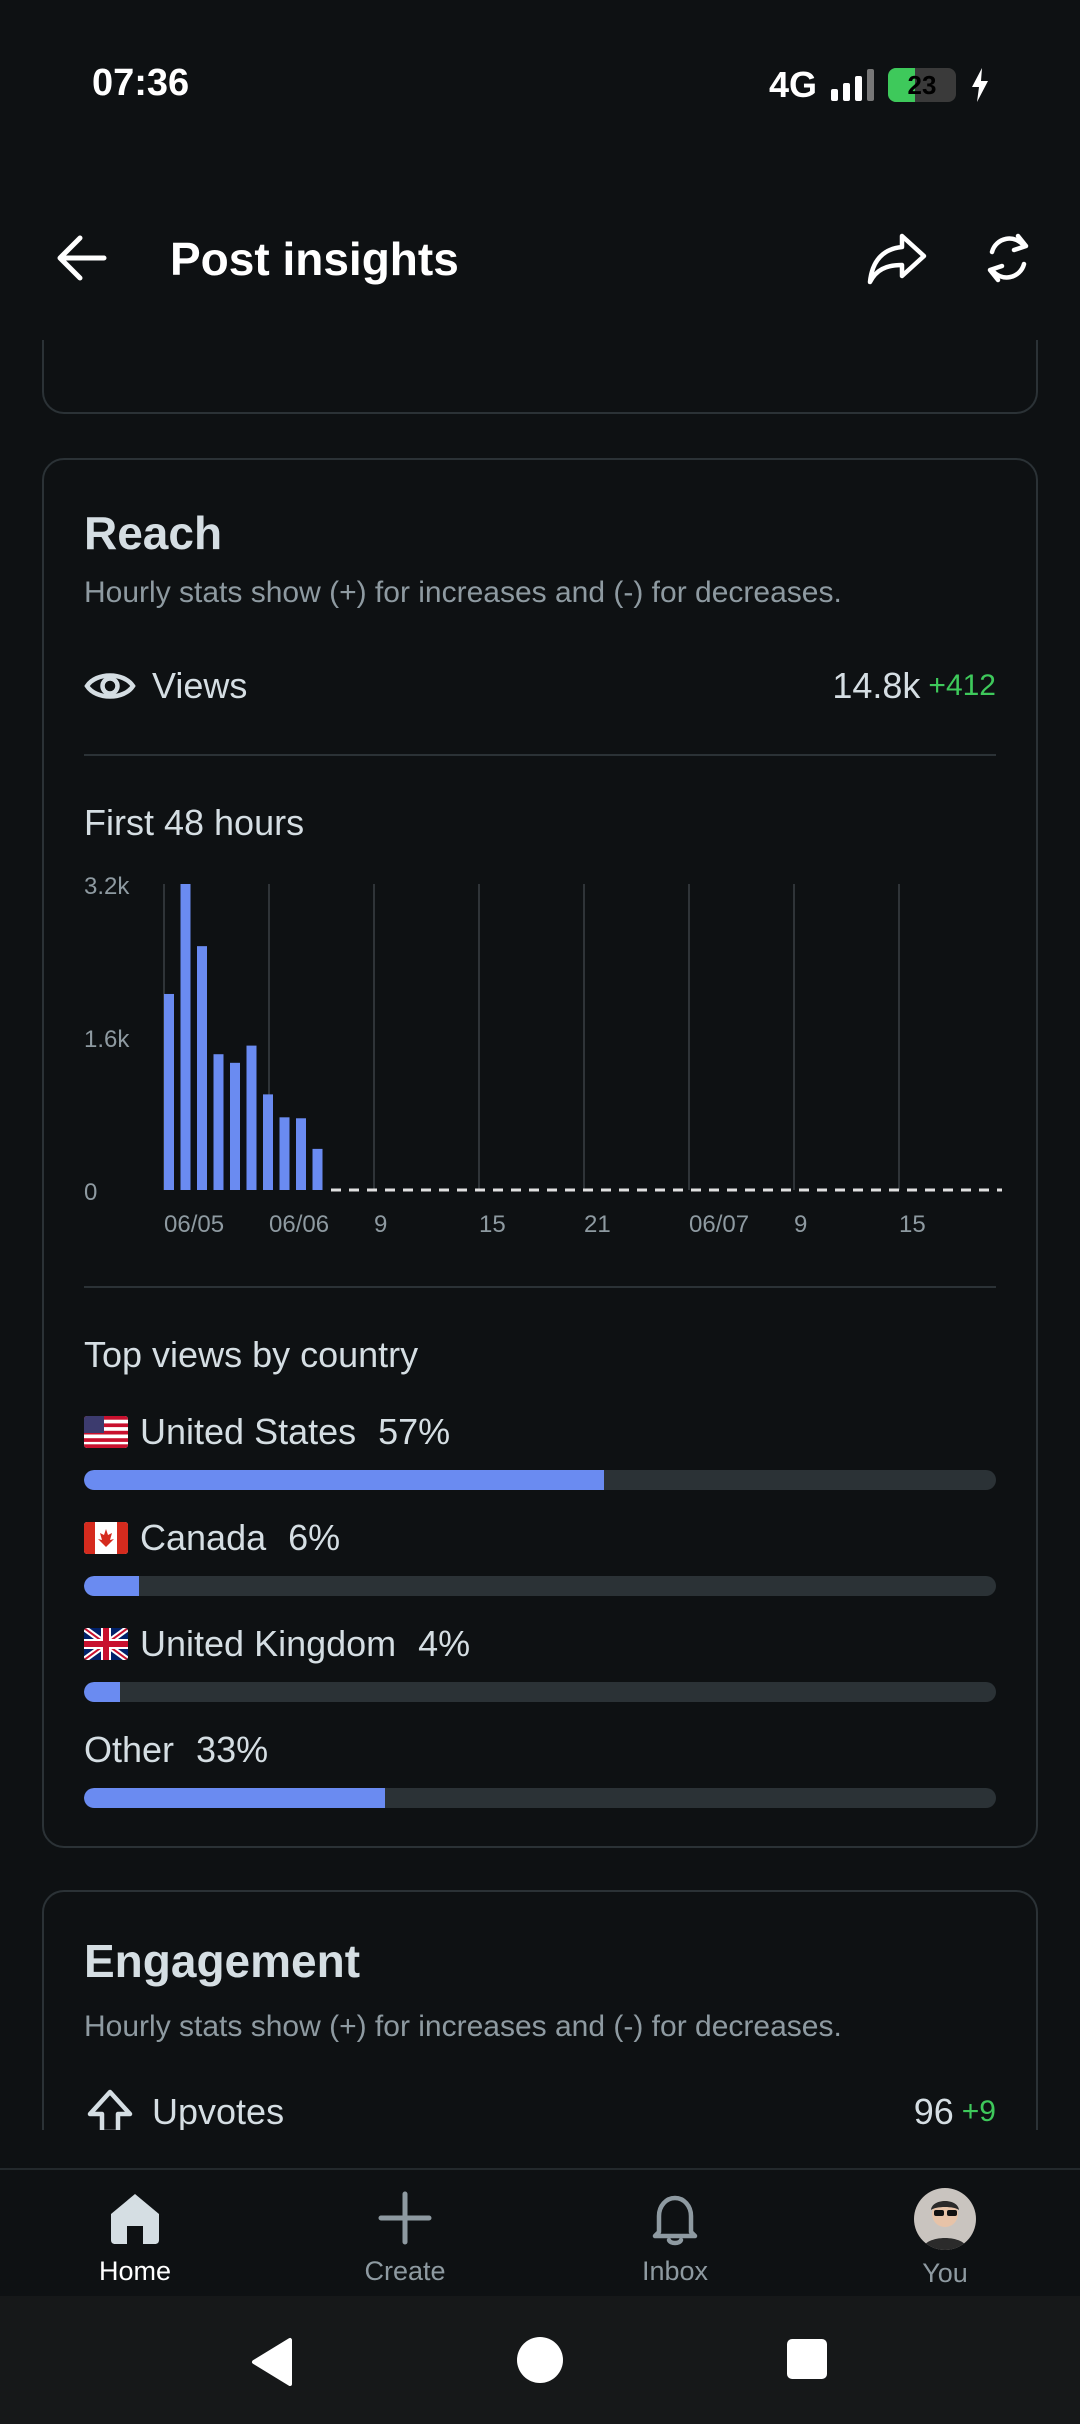 Image resolution: width=1080 pixels, height=2424 pixels. What do you see at coordinates (962, 685) in the screenshot?
I see `views-delta: +412` at bounding box center [962, 685].